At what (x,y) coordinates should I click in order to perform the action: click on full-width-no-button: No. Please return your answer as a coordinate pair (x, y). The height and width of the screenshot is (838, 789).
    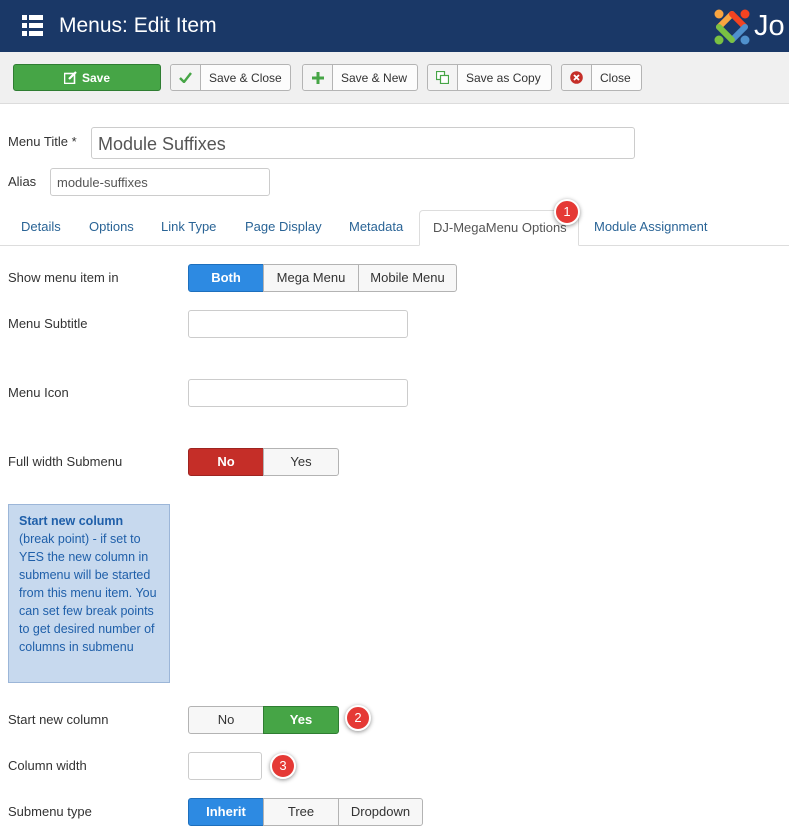
    Looking at the image, I should click on (226, 462).